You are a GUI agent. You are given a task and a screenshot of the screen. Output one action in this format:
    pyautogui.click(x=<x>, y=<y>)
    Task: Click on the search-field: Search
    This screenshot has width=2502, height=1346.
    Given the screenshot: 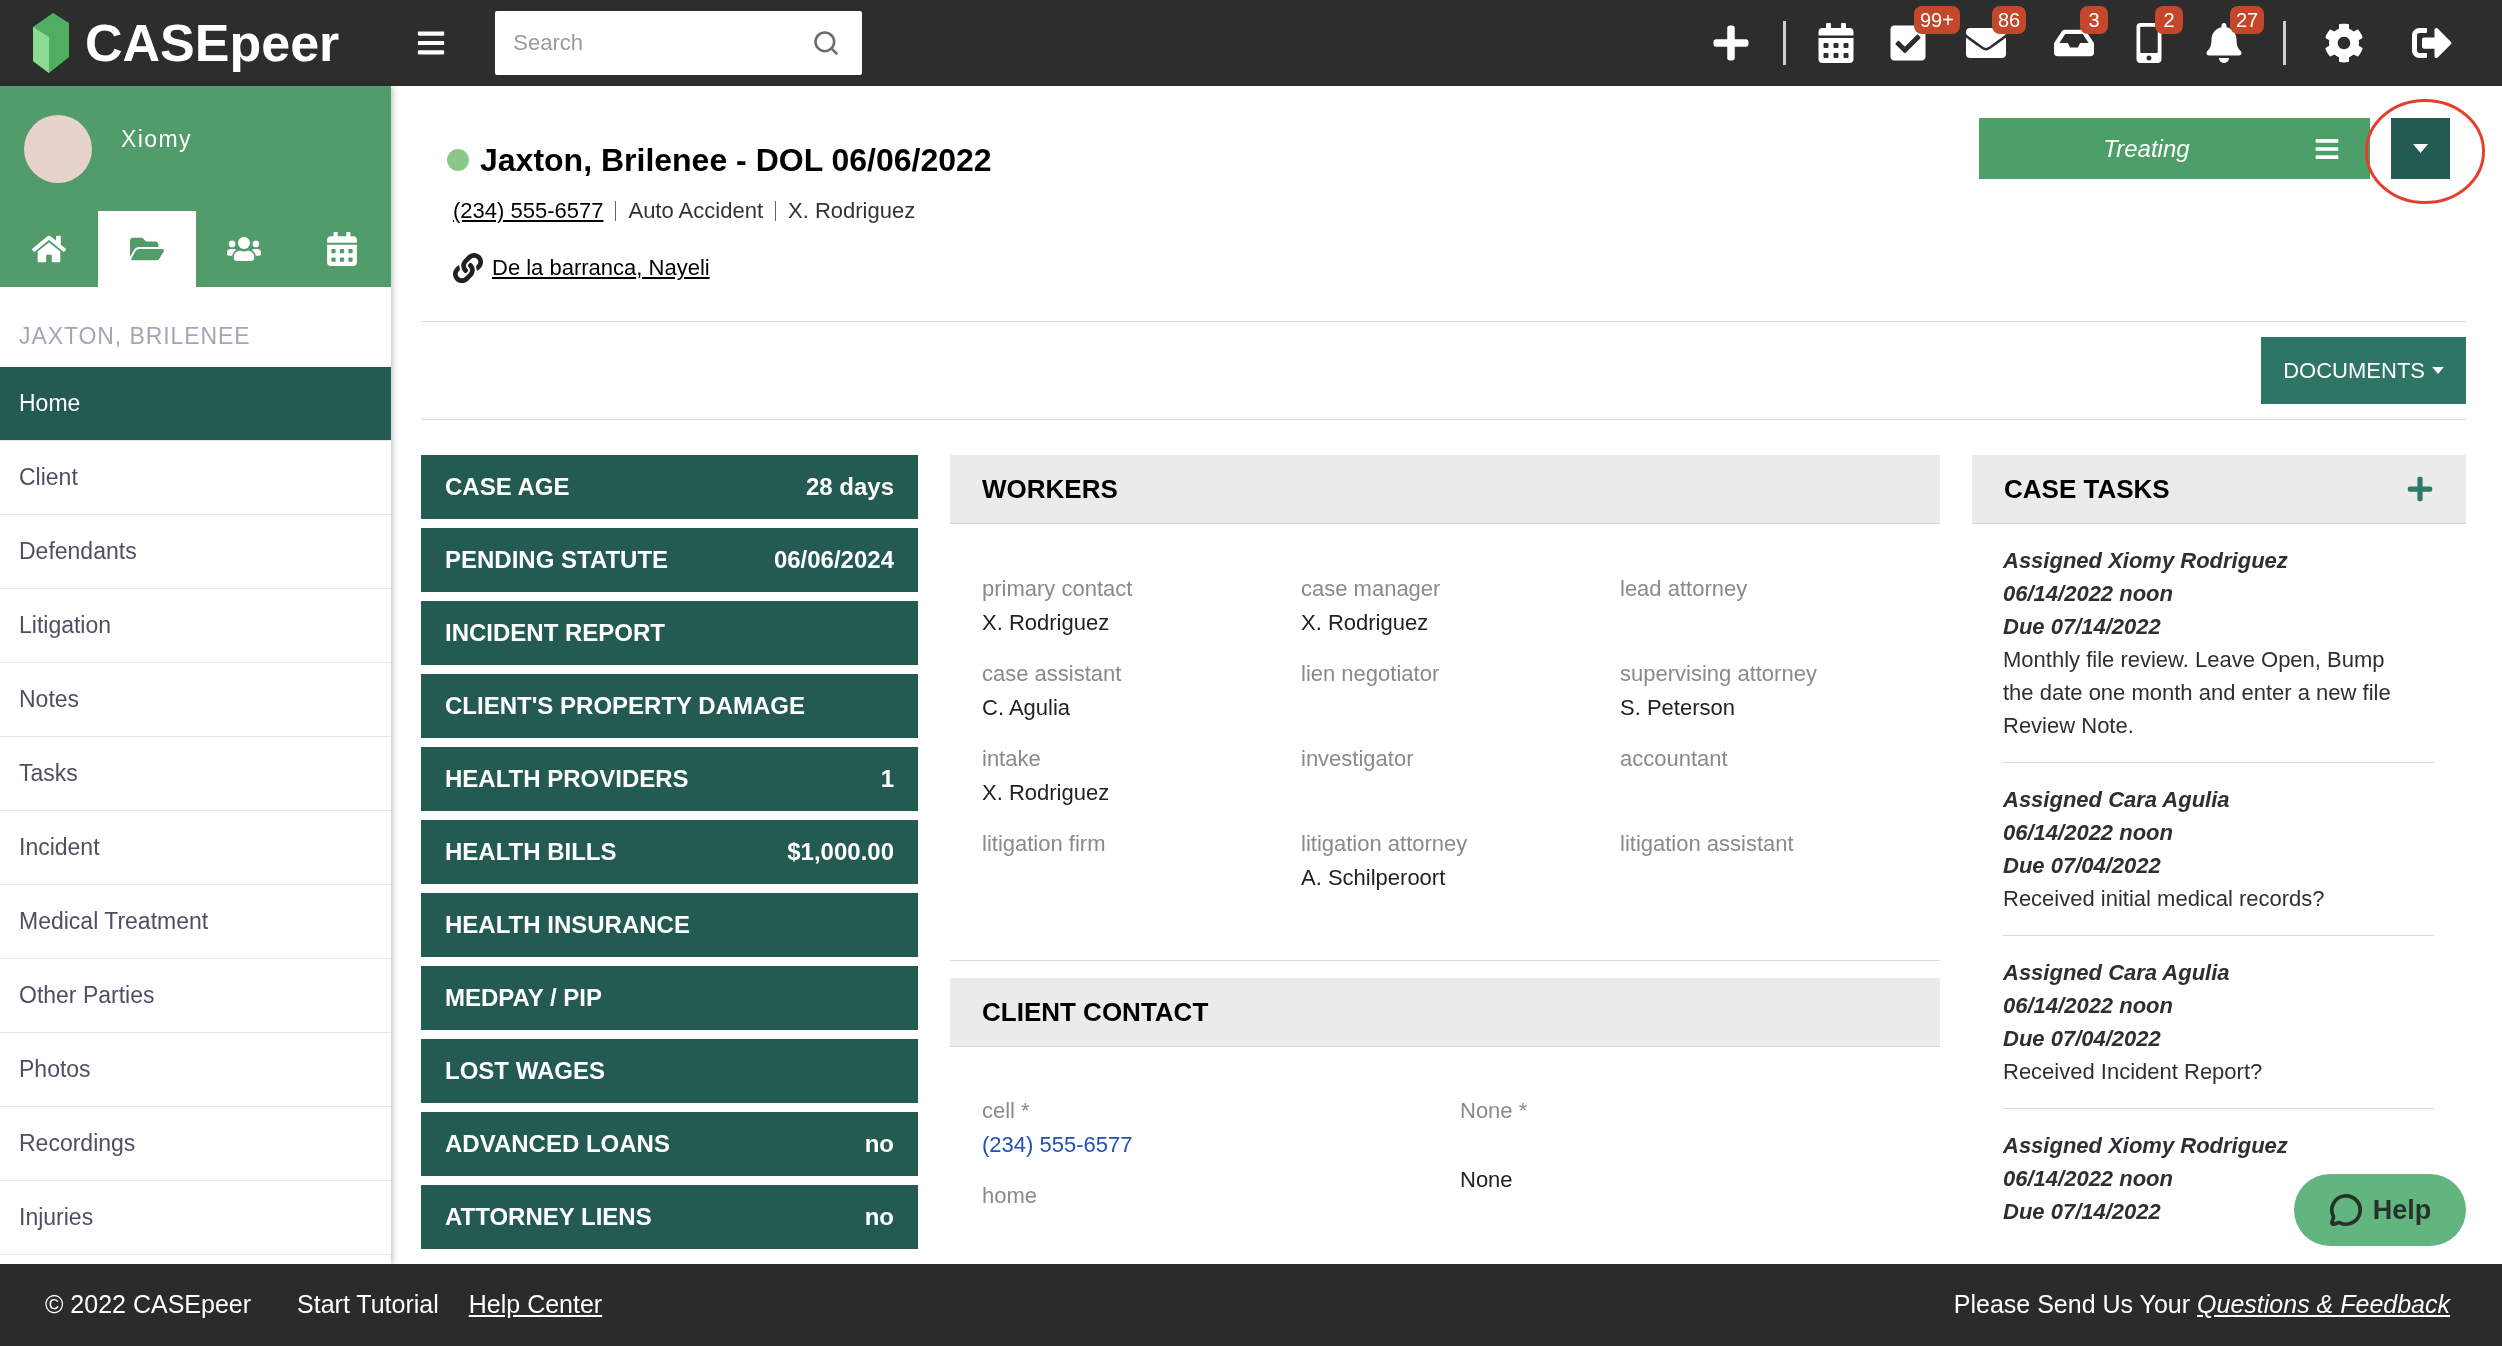 What is the action you would take?
    pyautogui.click(x=679, y=43)
    